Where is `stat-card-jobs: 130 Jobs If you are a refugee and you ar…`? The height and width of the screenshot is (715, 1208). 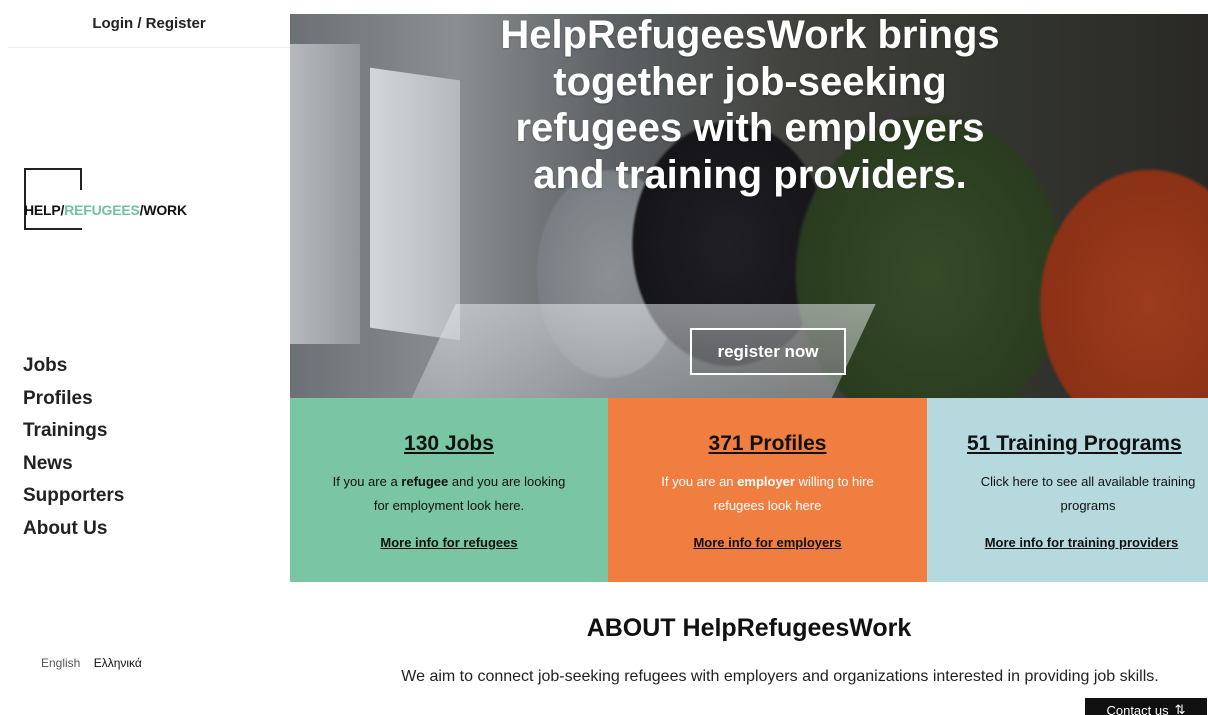
stat-card-jobs: 130 Jobs If you are a refugee and you ar… is located at coordinates (449, 490).